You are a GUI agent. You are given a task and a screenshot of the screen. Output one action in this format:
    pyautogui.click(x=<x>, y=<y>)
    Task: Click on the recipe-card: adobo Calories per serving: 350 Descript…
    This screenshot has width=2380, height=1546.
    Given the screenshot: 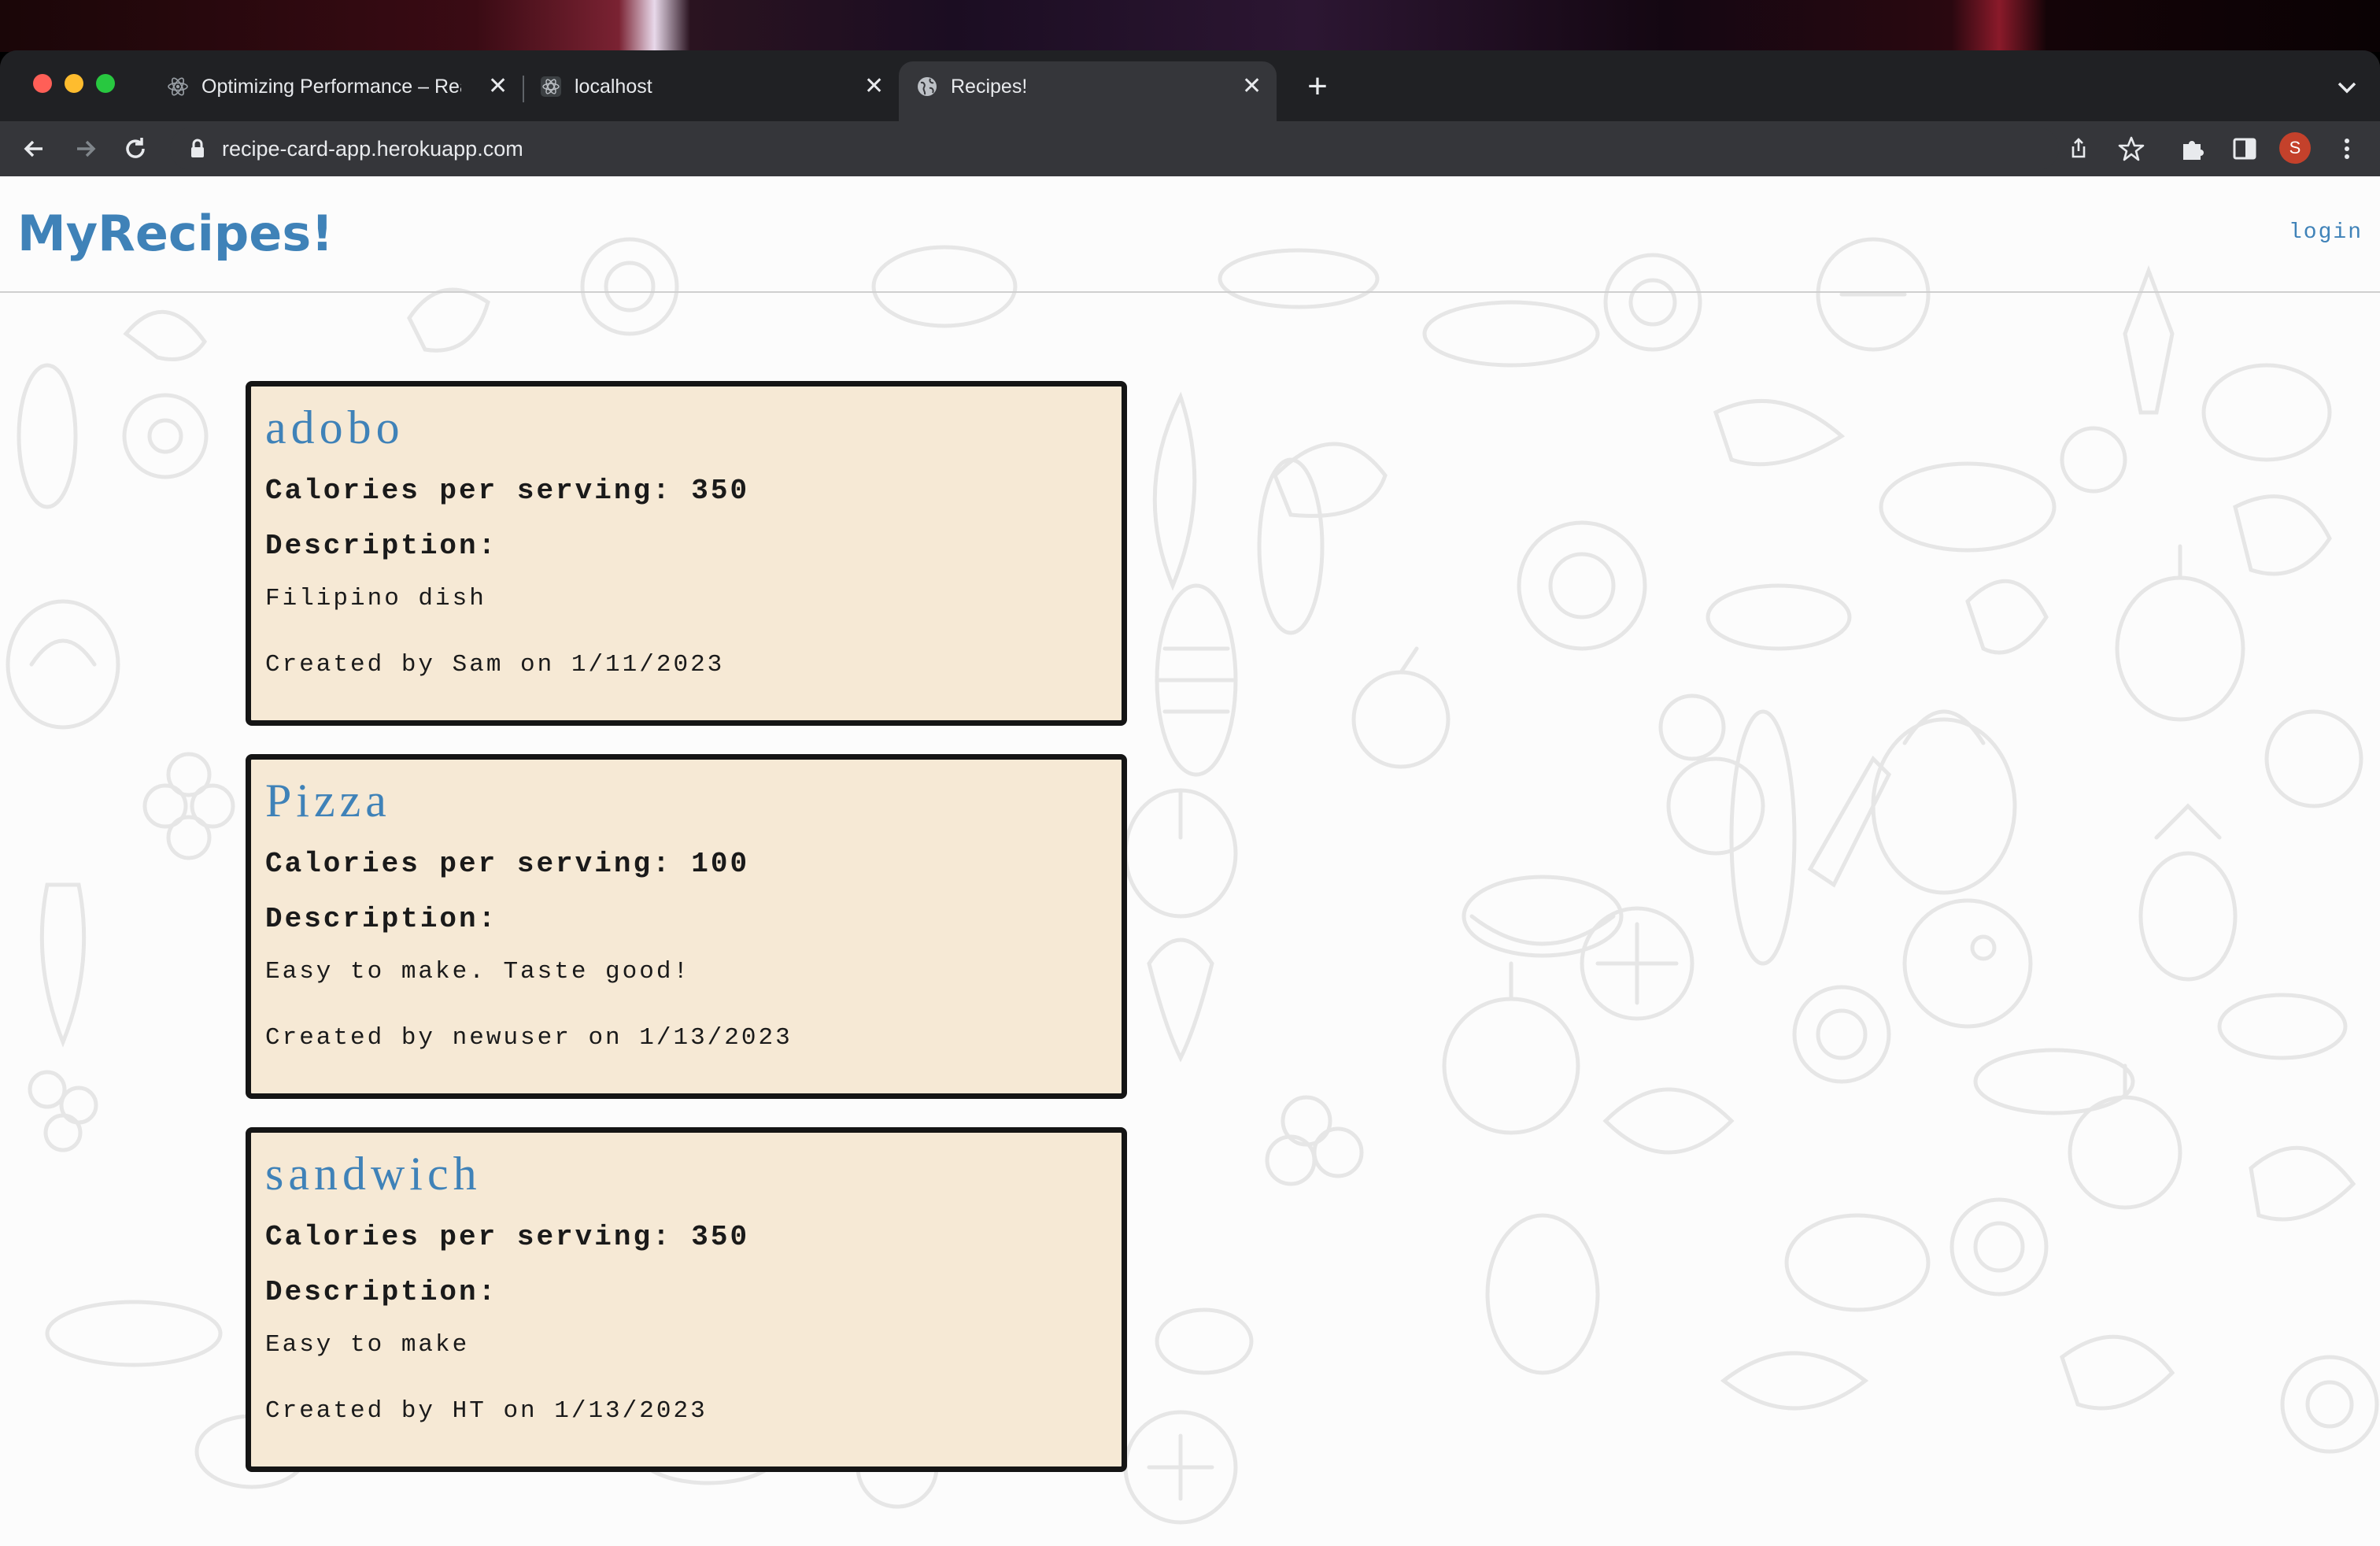 What is the action you would take?
    pyautogui.click(x=686, y=553)
    